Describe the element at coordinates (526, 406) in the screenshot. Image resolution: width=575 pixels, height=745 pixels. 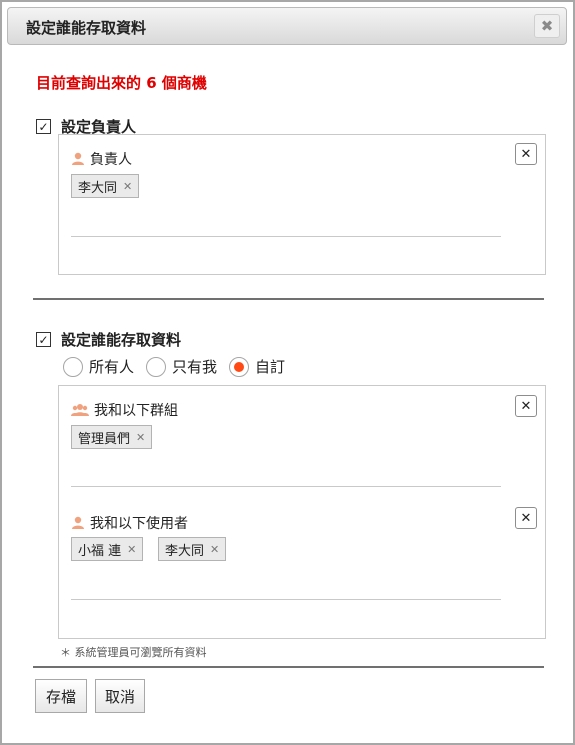
I see `groups-clear-button: ✕` at that location.